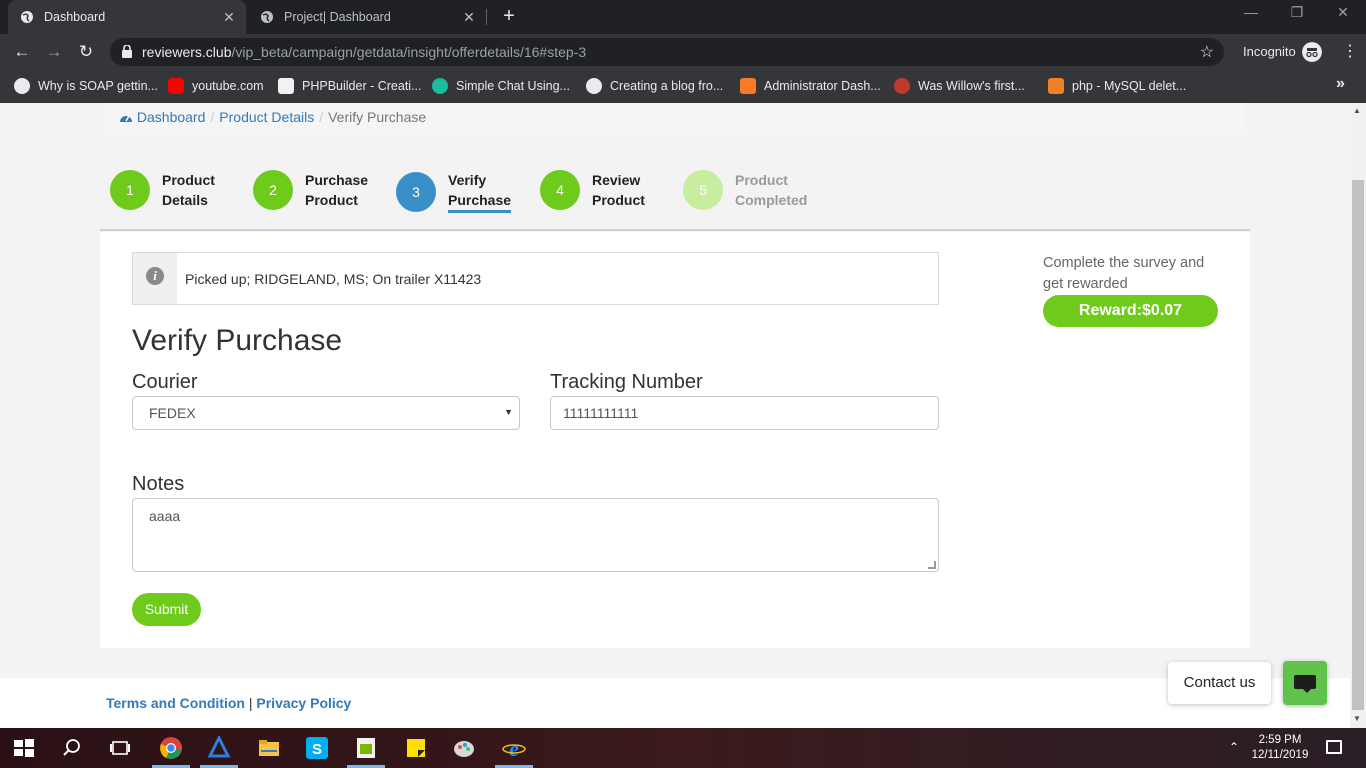  Describe the element at coordinates (165, 382) in the screenshot. I see `courier-label: Courier` at that location.